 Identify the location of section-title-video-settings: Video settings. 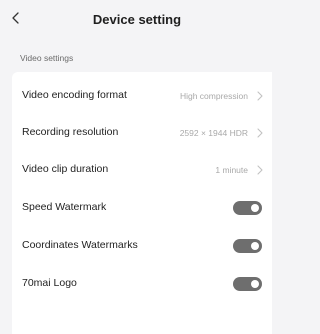
(47, 58).